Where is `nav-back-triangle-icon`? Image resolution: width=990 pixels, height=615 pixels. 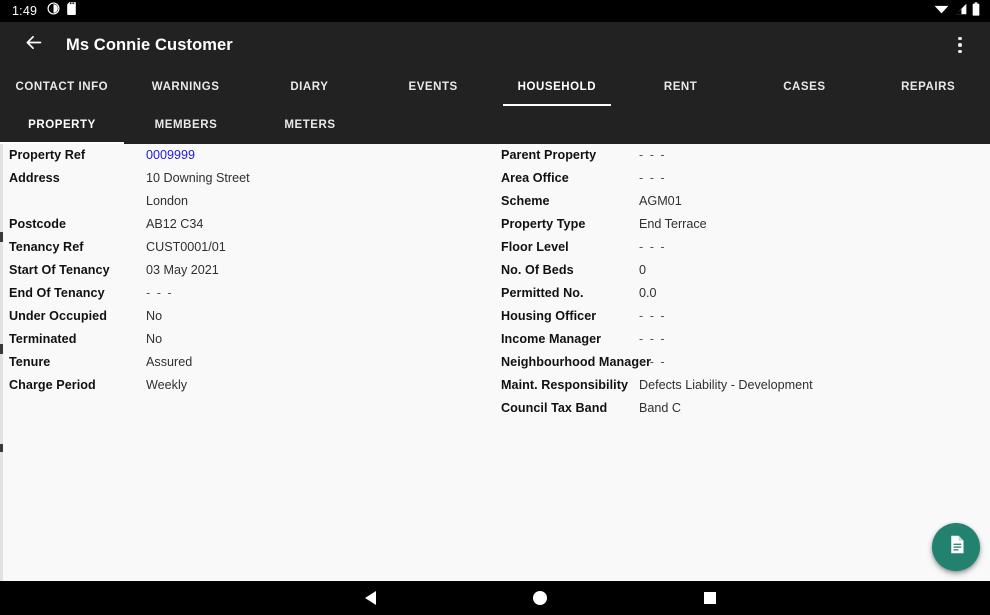
nav-back-triangle-icon is located at coordinates (370, 598).